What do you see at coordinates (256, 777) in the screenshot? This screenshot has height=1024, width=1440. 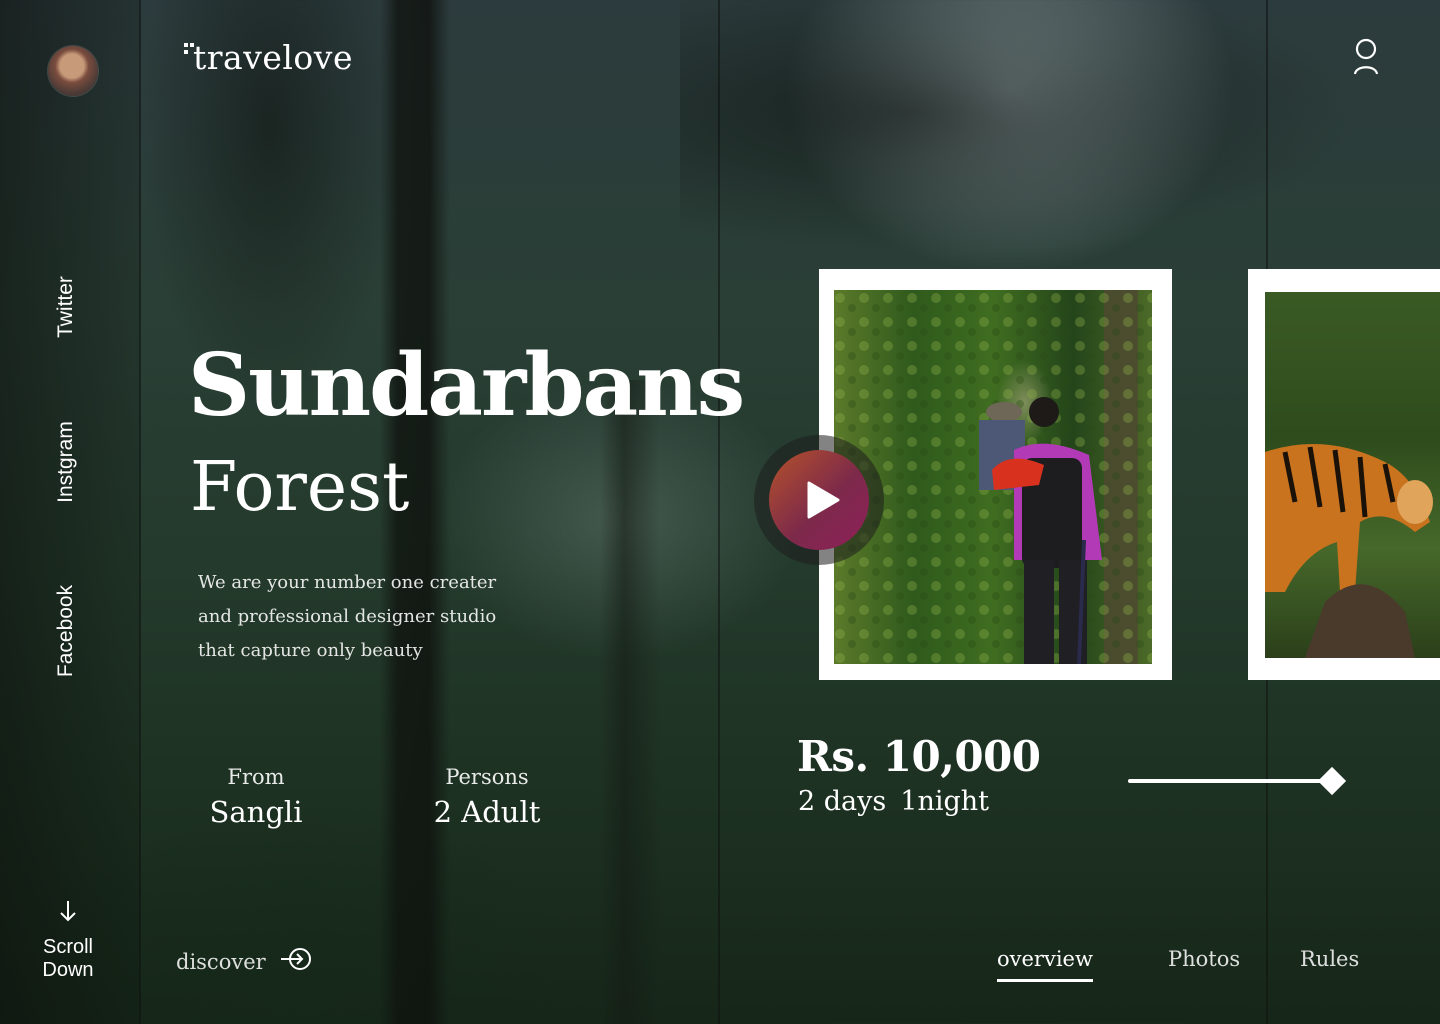 I see `from-label: From` at bounding box center [256, 777].